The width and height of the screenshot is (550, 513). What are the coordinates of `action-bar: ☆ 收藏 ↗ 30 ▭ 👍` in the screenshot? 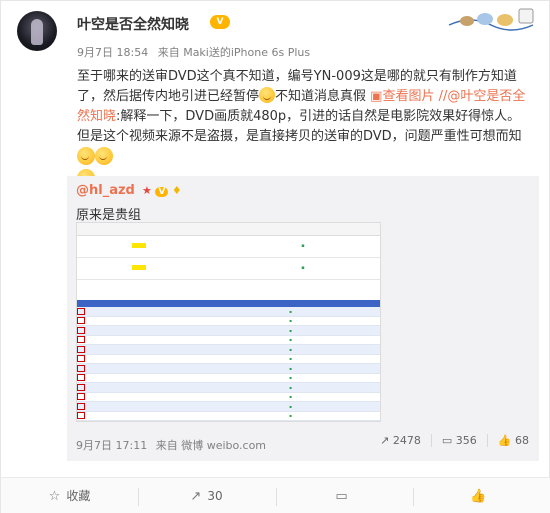 It's located at (275, 495).